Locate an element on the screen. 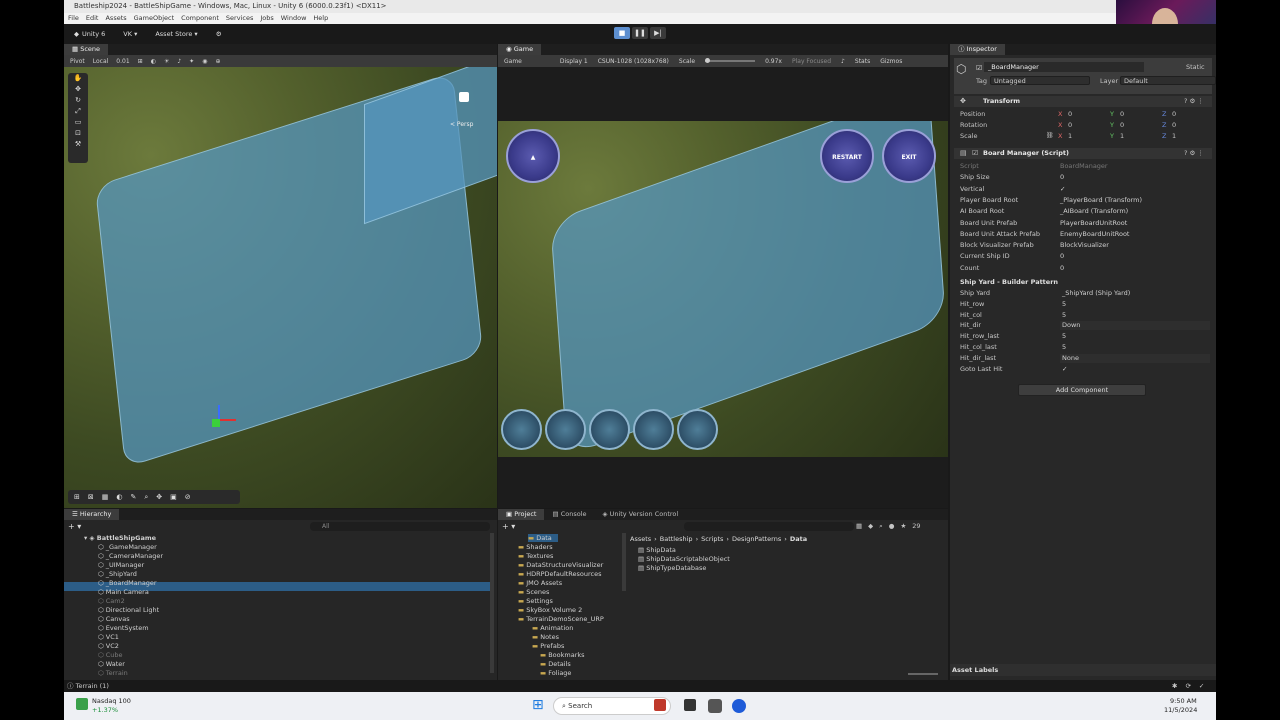  project-add-button: + ▾ is located at coordinates (508, 526).